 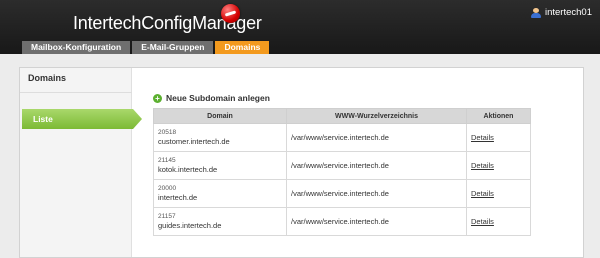 I want to click on add-subdomain-label: Neue Subdomain anlegen, so click(x=218, y=98).